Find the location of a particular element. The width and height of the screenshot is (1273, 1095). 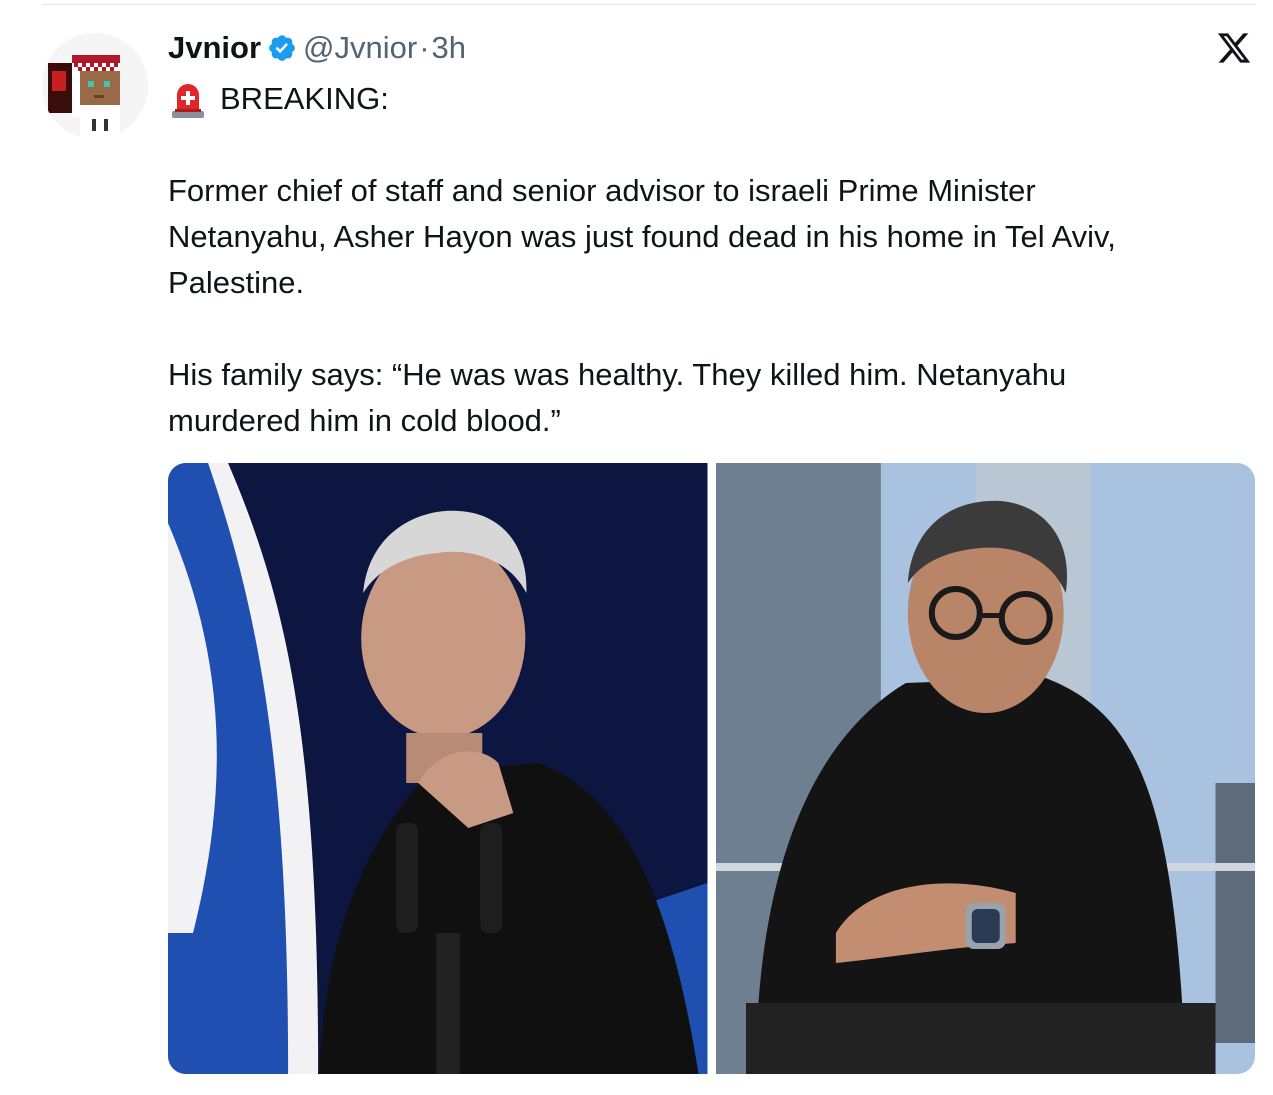

verified-badge-icon is located at coordinates (282, 48).